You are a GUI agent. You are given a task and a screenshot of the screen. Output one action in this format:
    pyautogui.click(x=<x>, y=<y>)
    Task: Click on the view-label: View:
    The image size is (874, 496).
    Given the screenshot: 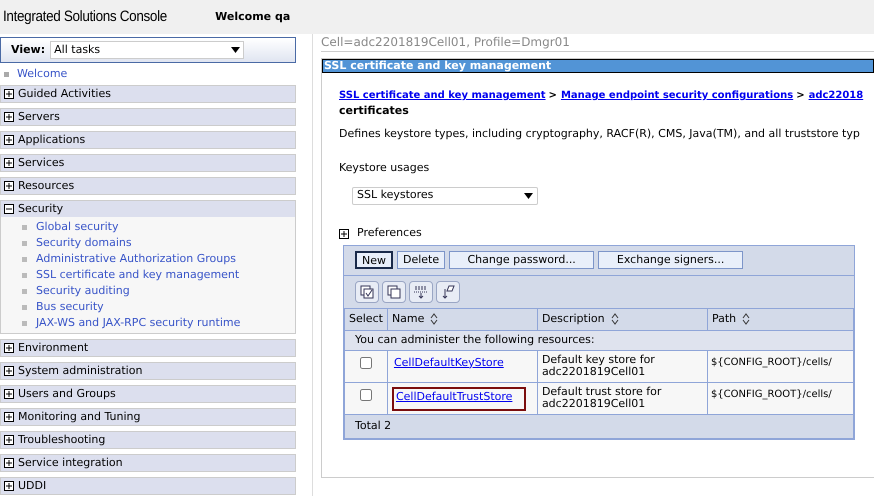 What is the action you would take?
    pyautogui.click(x=28, y=50)
    